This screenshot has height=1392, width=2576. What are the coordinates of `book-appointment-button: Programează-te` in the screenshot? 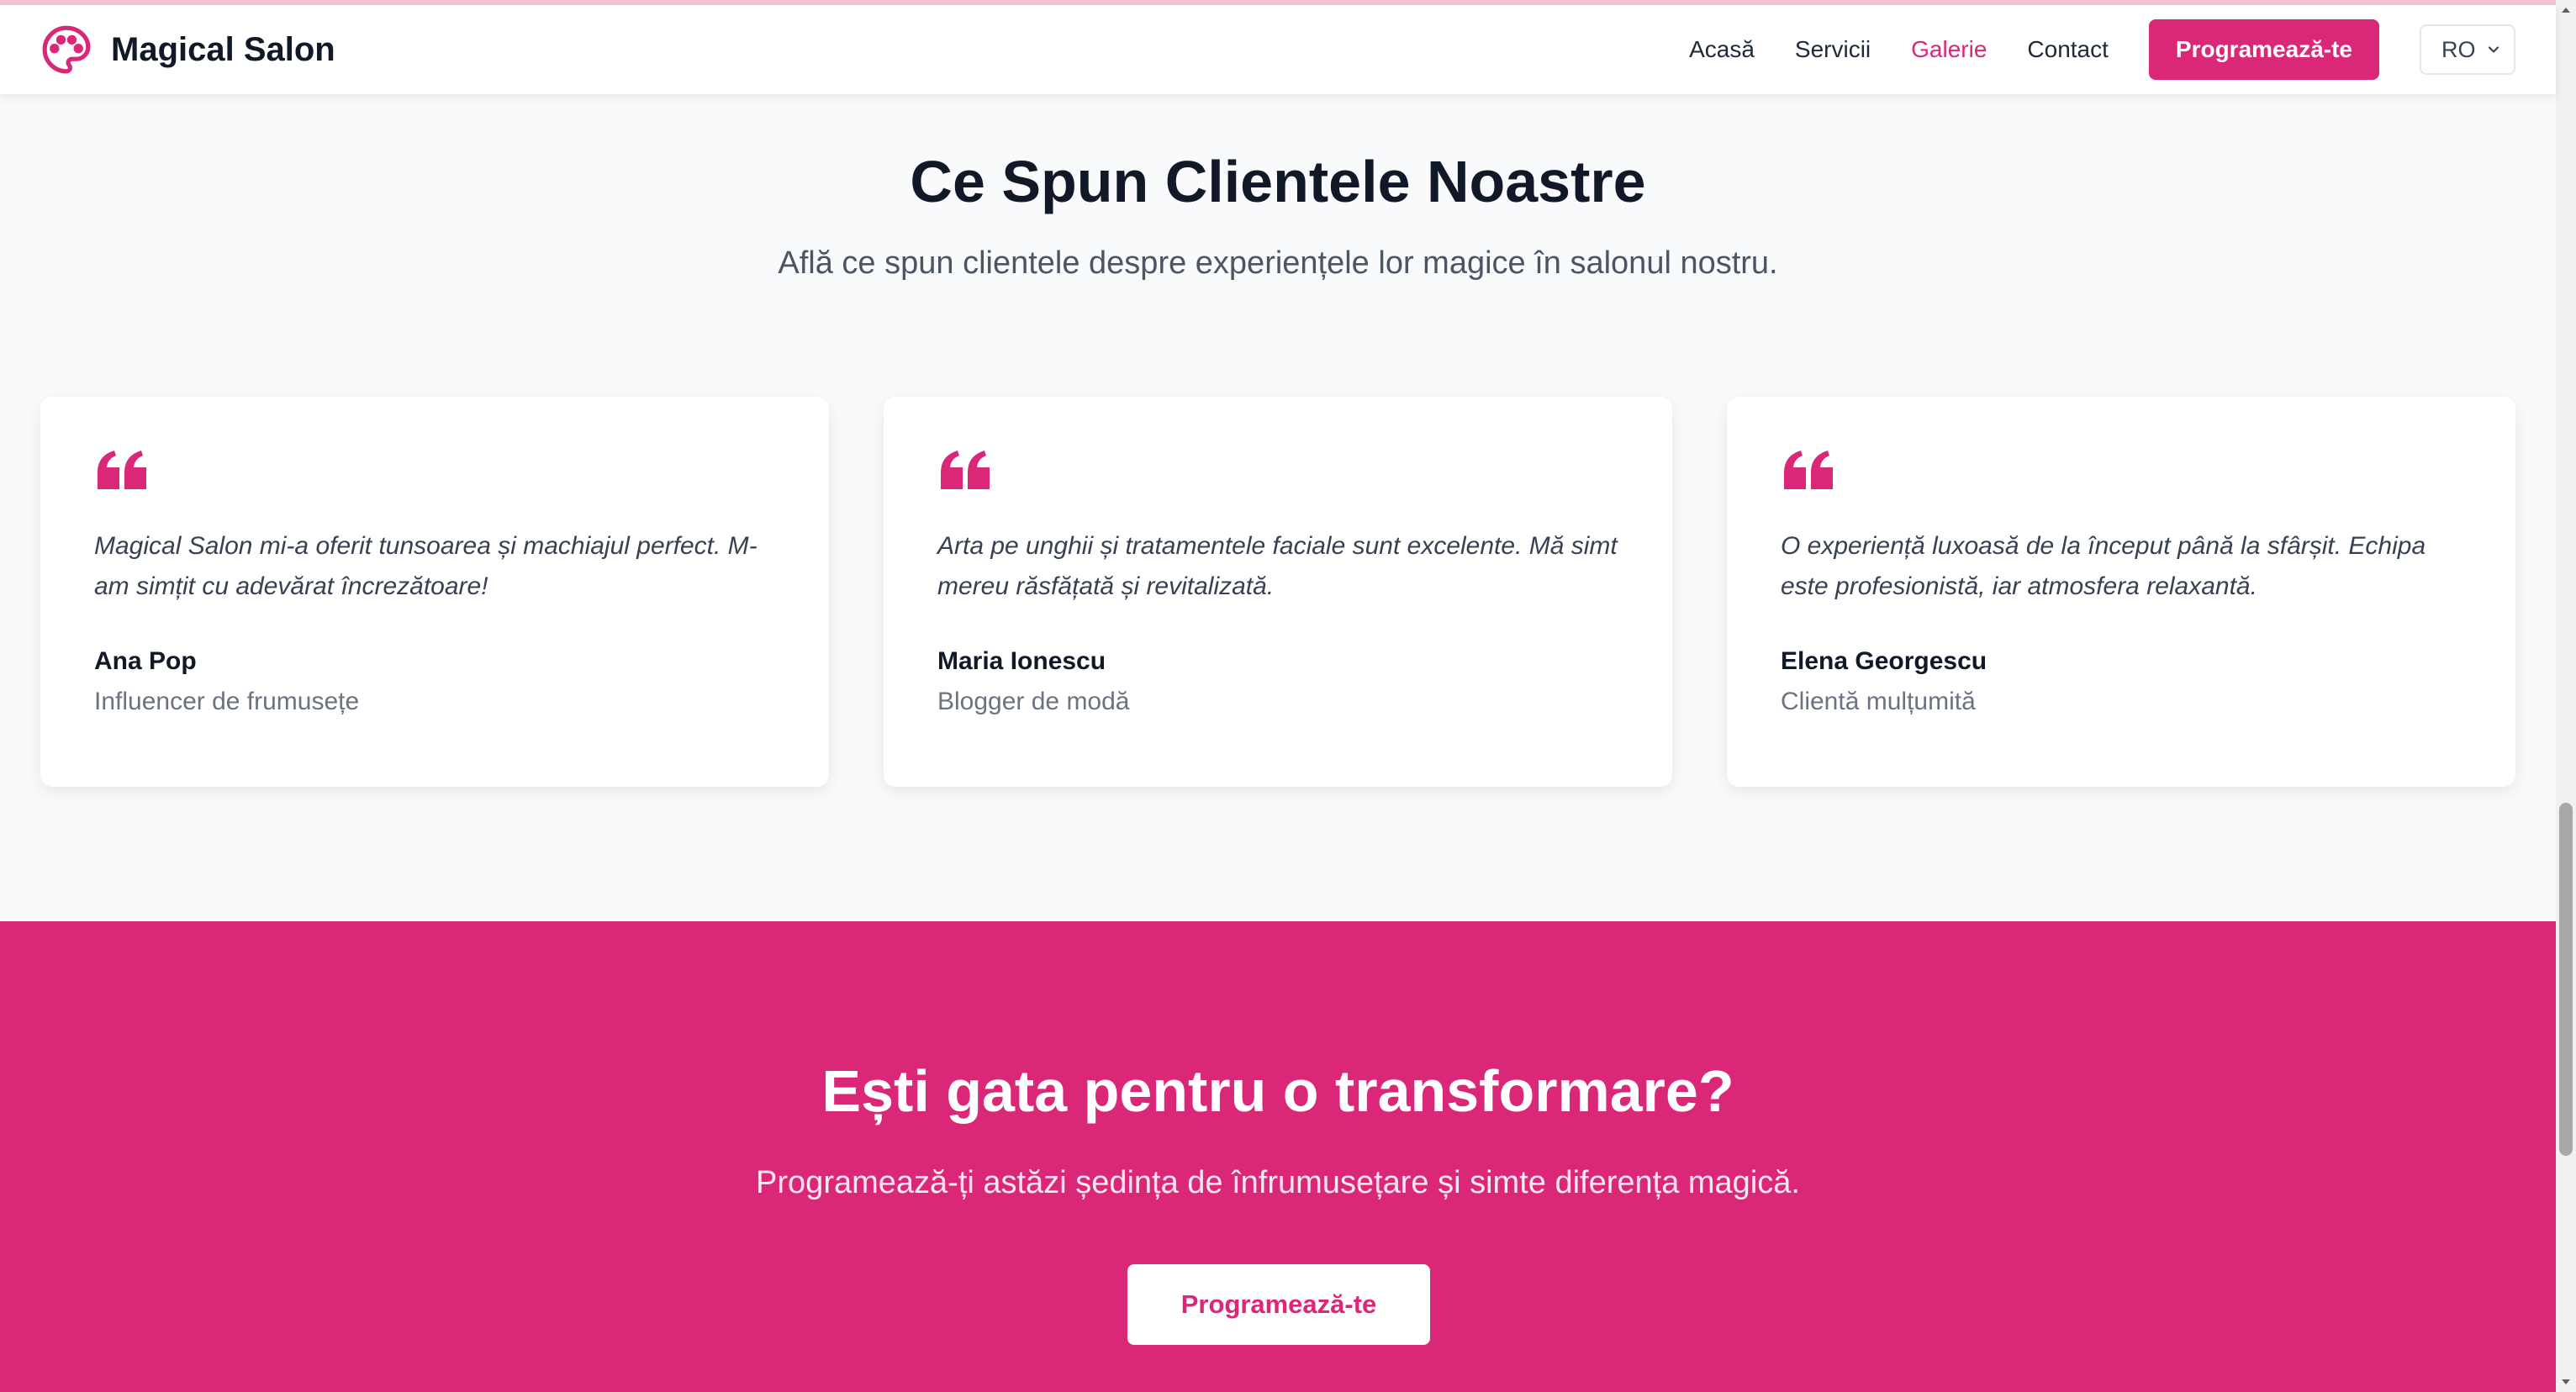 It's located at (1278, 1304).